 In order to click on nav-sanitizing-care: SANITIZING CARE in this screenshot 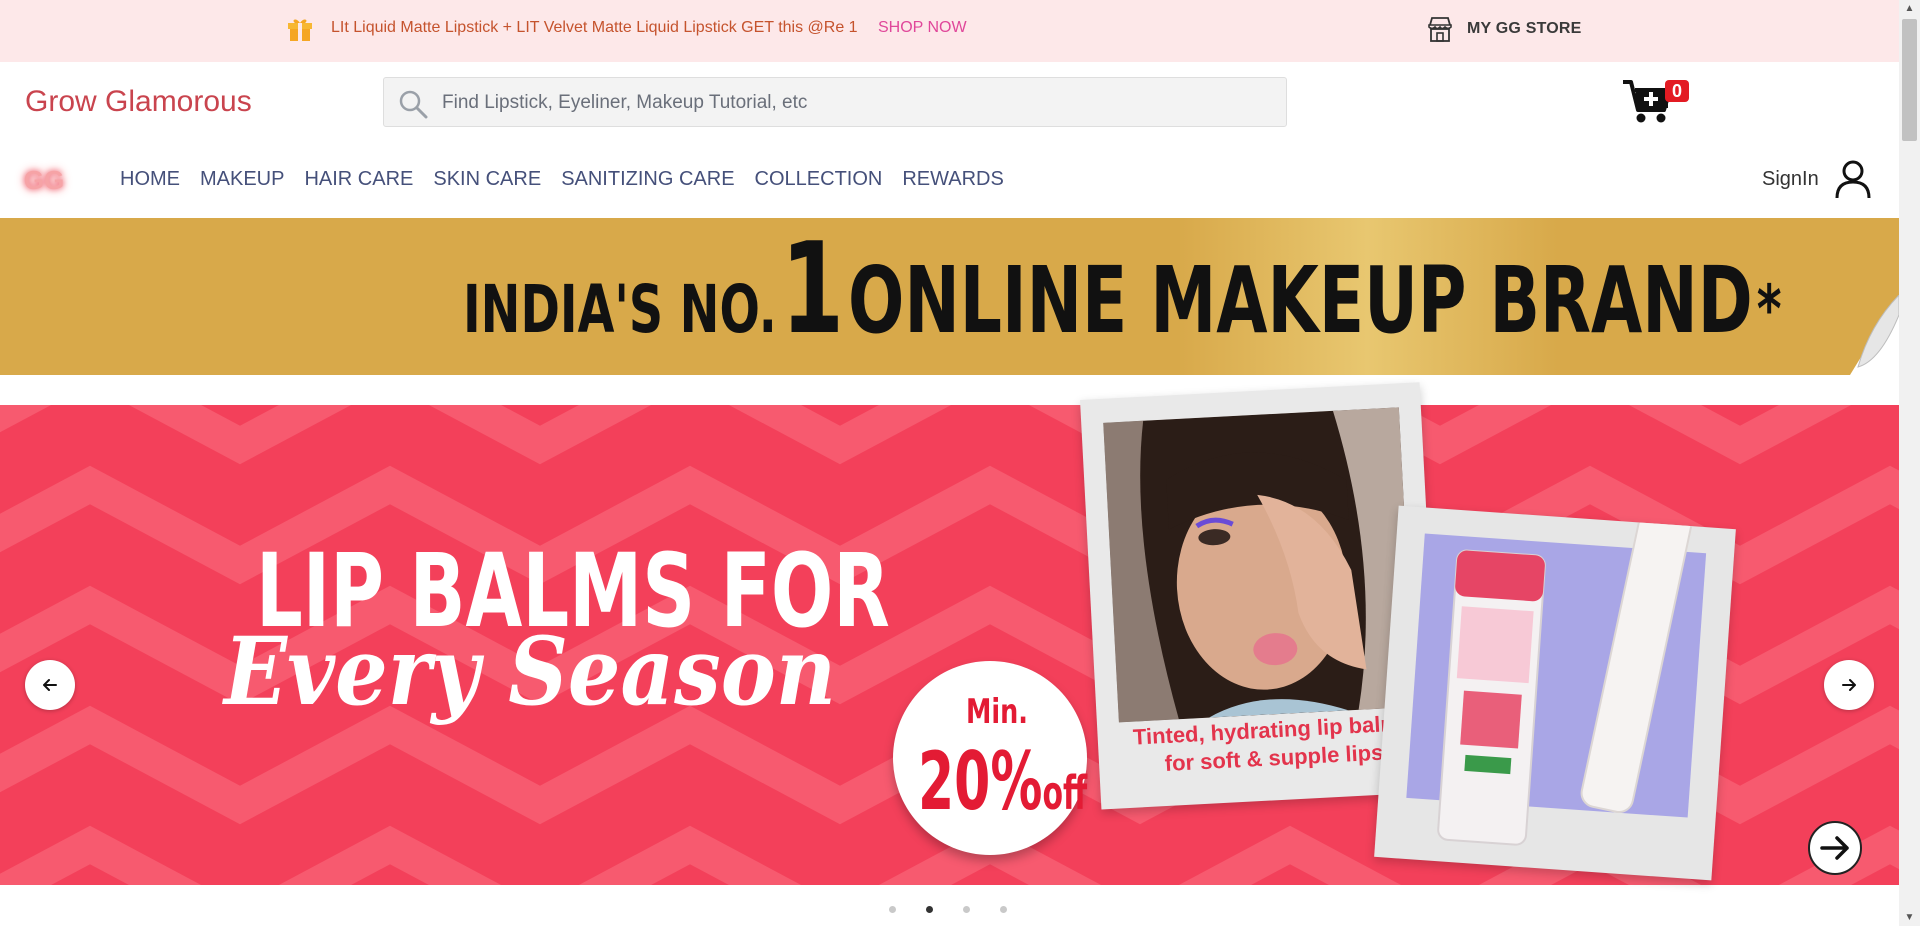, I will do `click(647, 179)`.